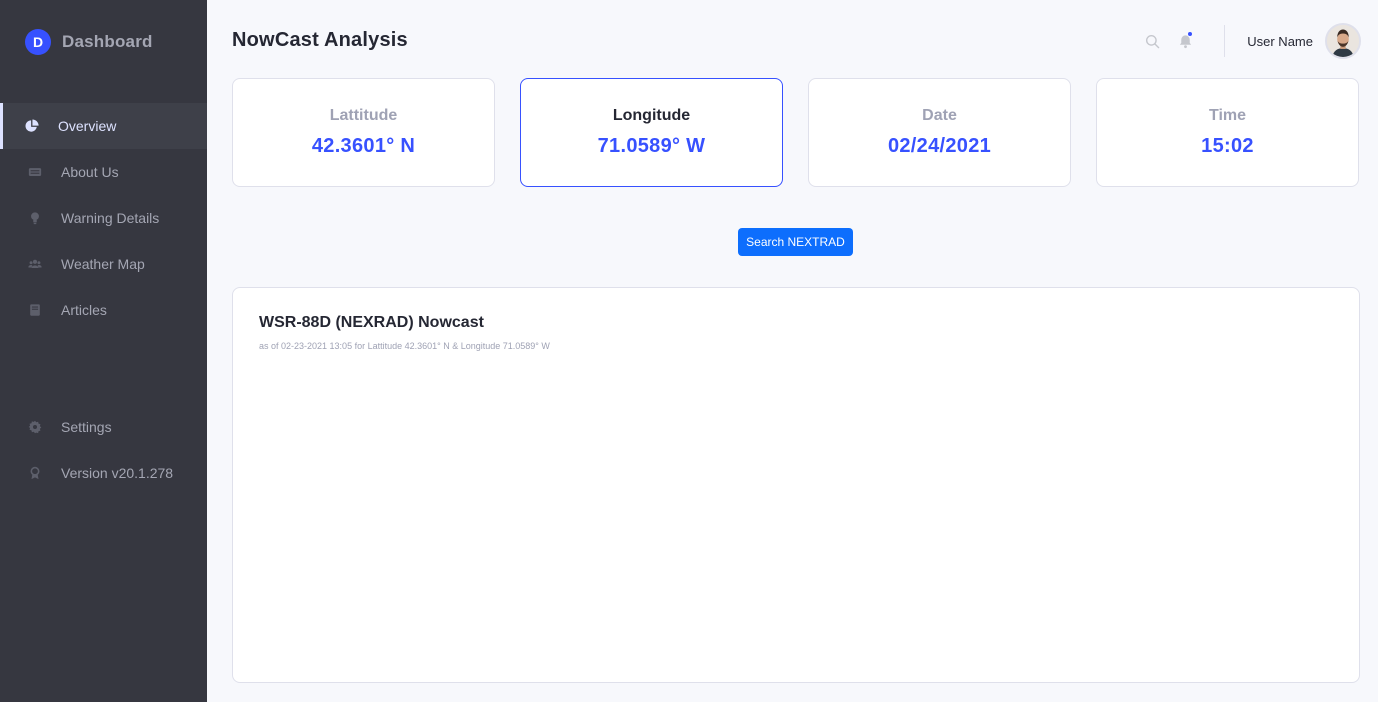 The image size is (1378, 702). I want to click on card-value: 71.0589° W, so click(651, 146).